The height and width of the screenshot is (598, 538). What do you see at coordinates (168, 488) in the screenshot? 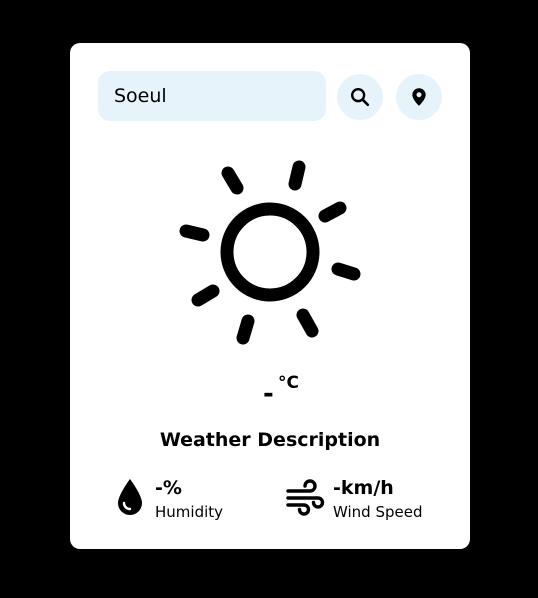
I see `humidity-value: -%` at bounding box center [168, 488].